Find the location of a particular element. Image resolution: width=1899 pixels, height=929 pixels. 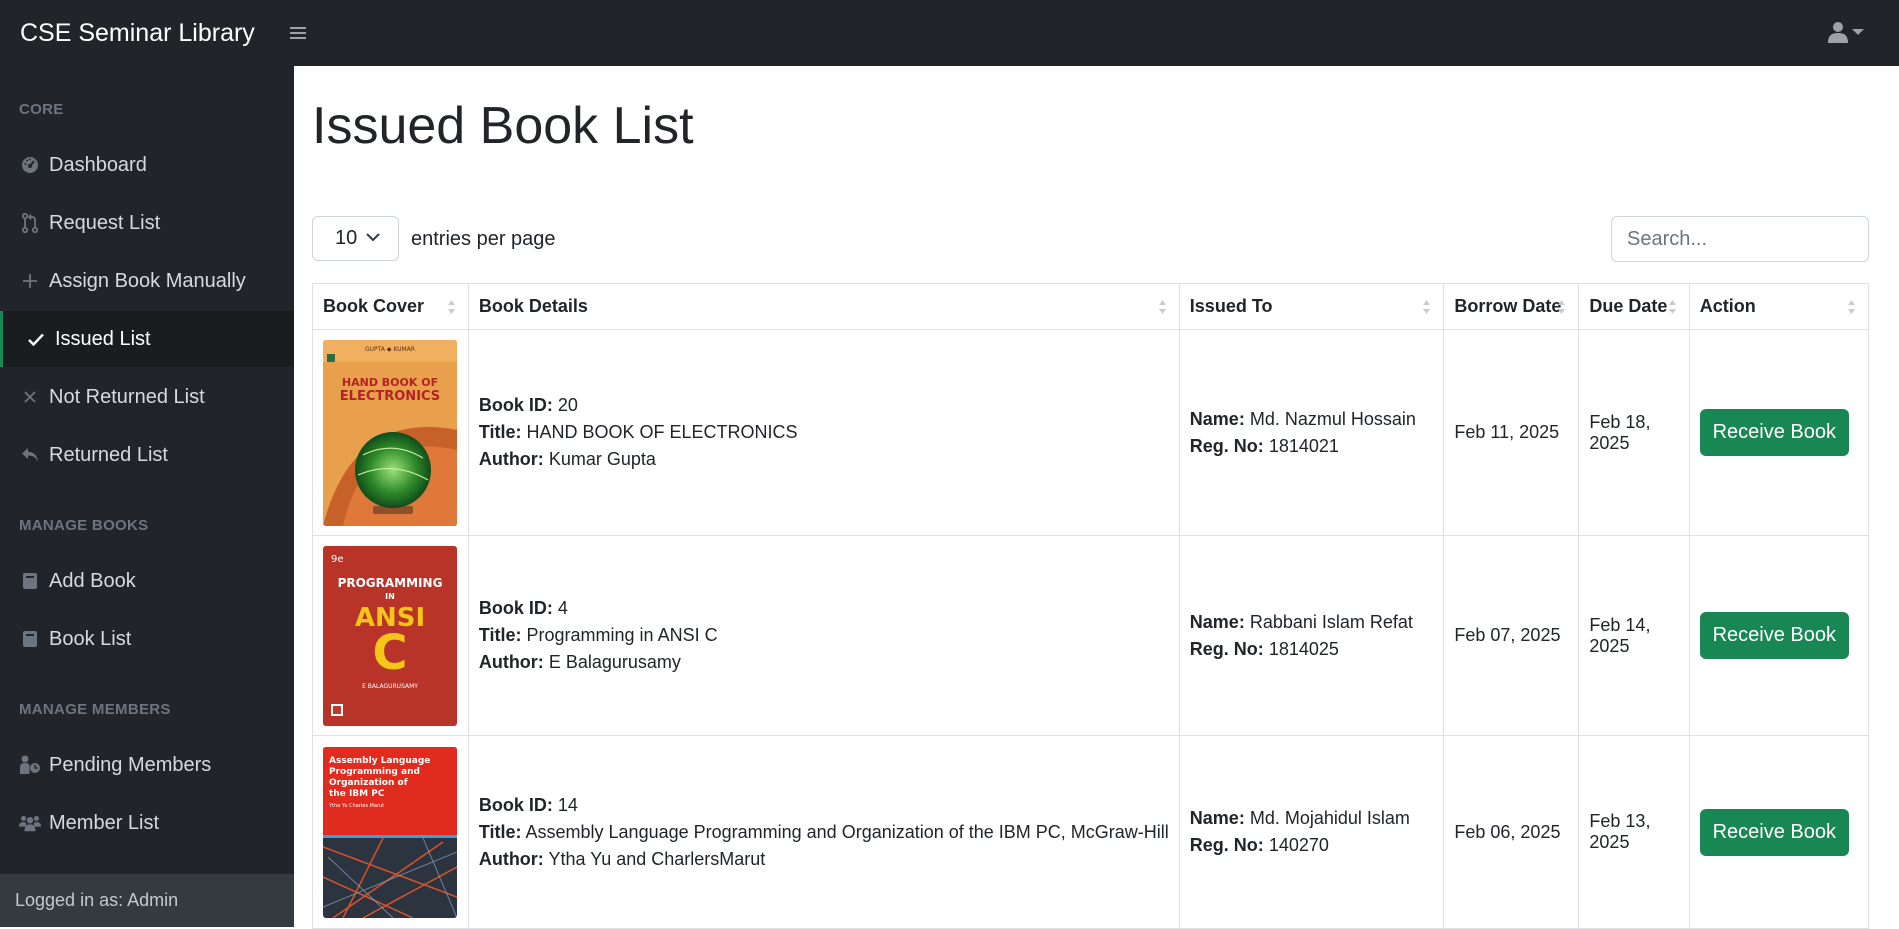

sidebar-heading-manage-books: MANAGE BOOKS is located at coordinates (84, 525).